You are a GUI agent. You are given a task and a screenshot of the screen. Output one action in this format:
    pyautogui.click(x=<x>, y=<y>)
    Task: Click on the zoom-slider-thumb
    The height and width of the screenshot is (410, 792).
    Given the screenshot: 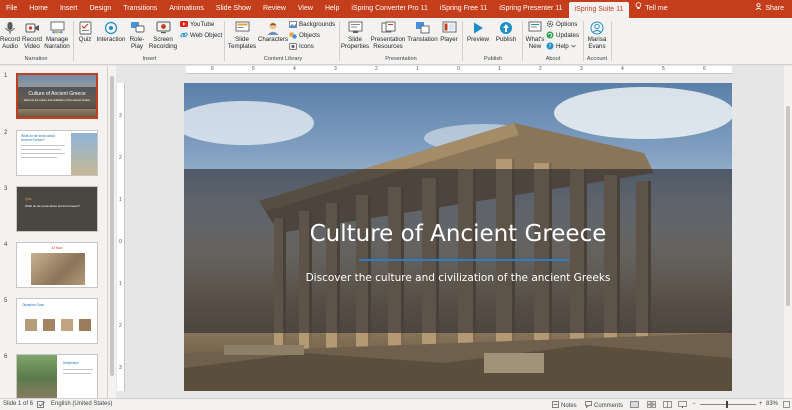 What is the action you would take?
    pyautogui.click(x=727, y=404)
    